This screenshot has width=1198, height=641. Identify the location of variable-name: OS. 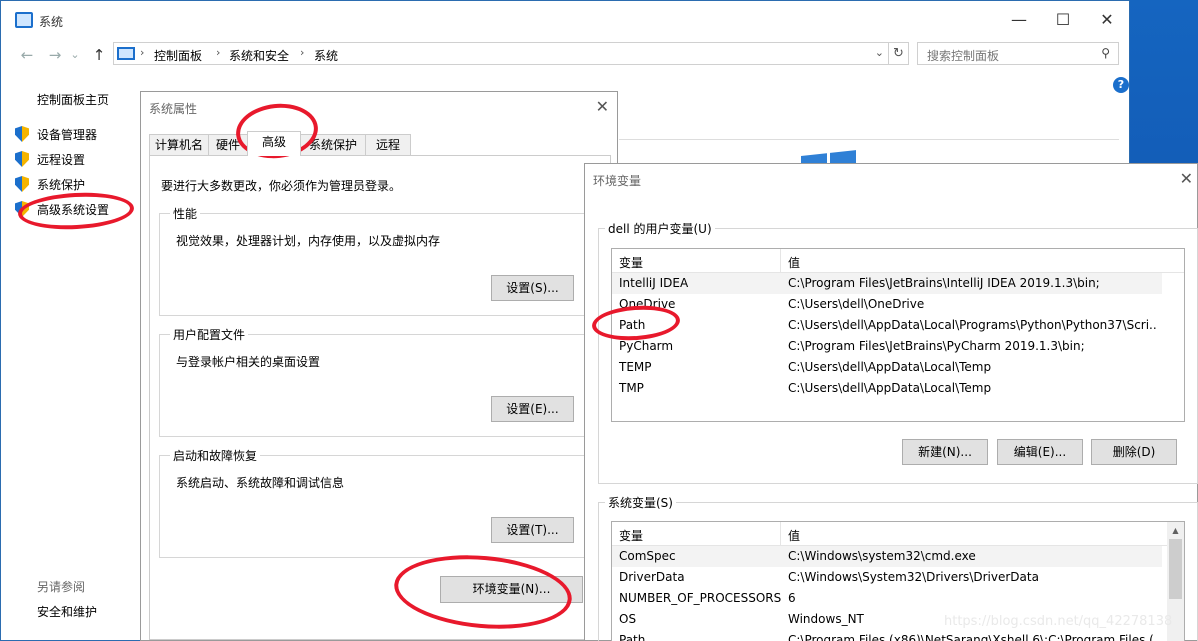
(628, 619).